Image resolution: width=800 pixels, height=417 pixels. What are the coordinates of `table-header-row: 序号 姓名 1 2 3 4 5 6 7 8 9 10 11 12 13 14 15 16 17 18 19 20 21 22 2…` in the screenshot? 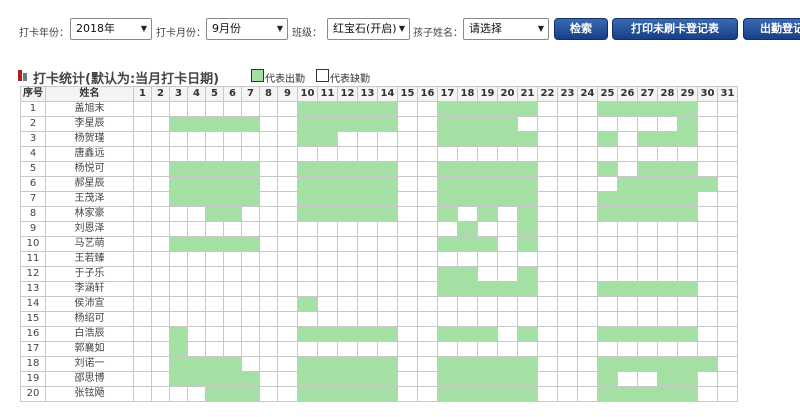 It's located at (379, 94).